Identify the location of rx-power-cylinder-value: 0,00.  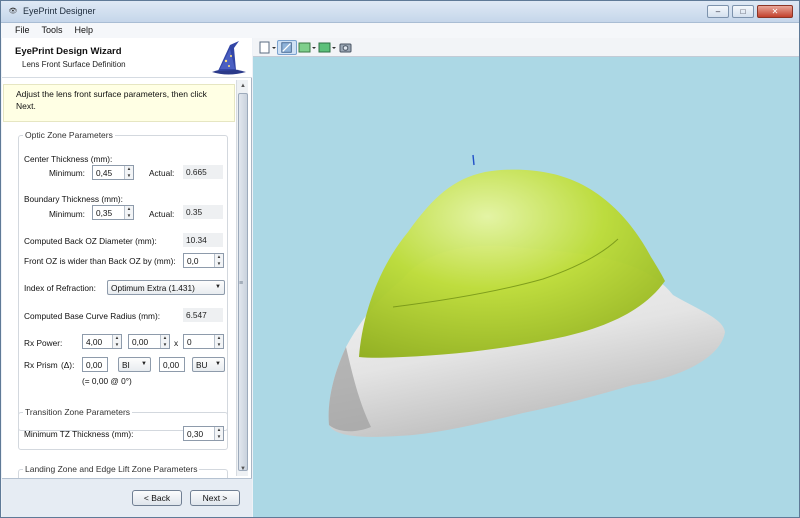
(140, 342).